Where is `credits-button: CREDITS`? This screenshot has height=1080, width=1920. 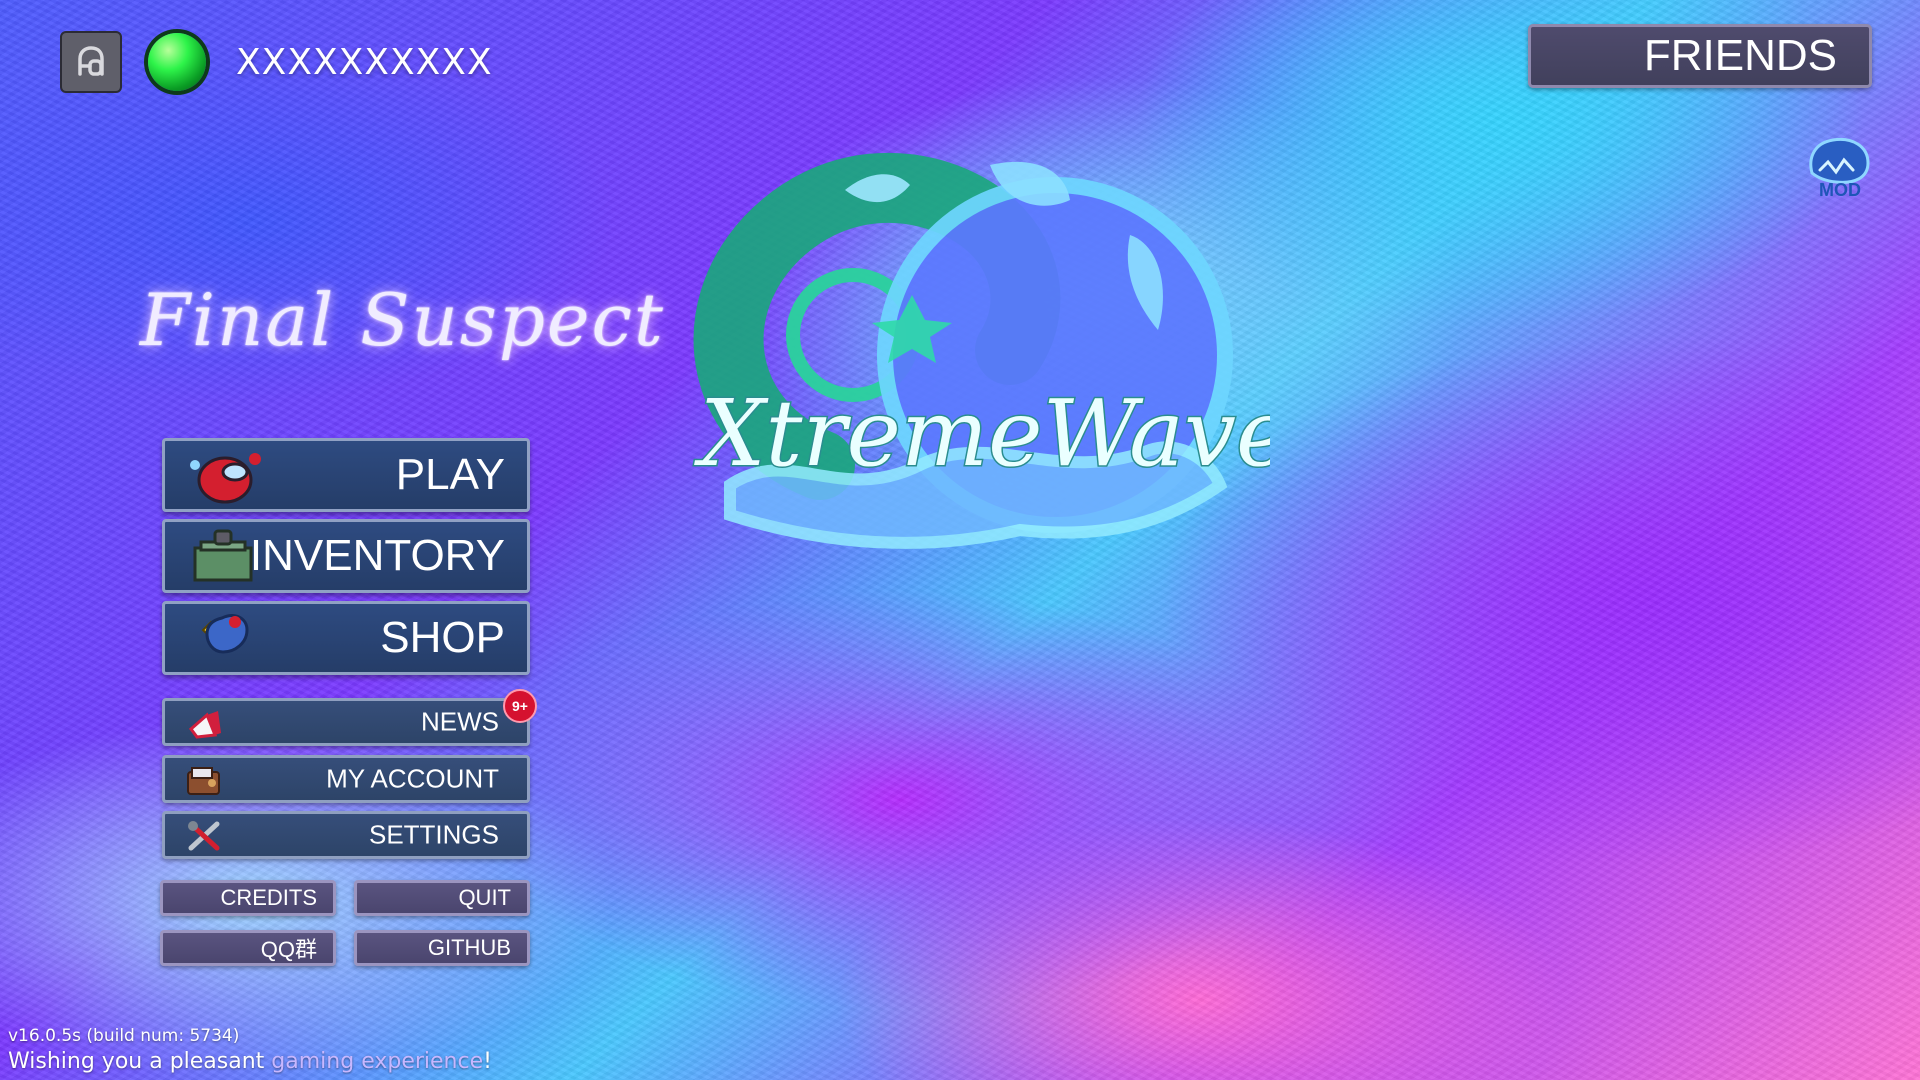
credits-button: CREDITS is located at coordinates (248, 898).